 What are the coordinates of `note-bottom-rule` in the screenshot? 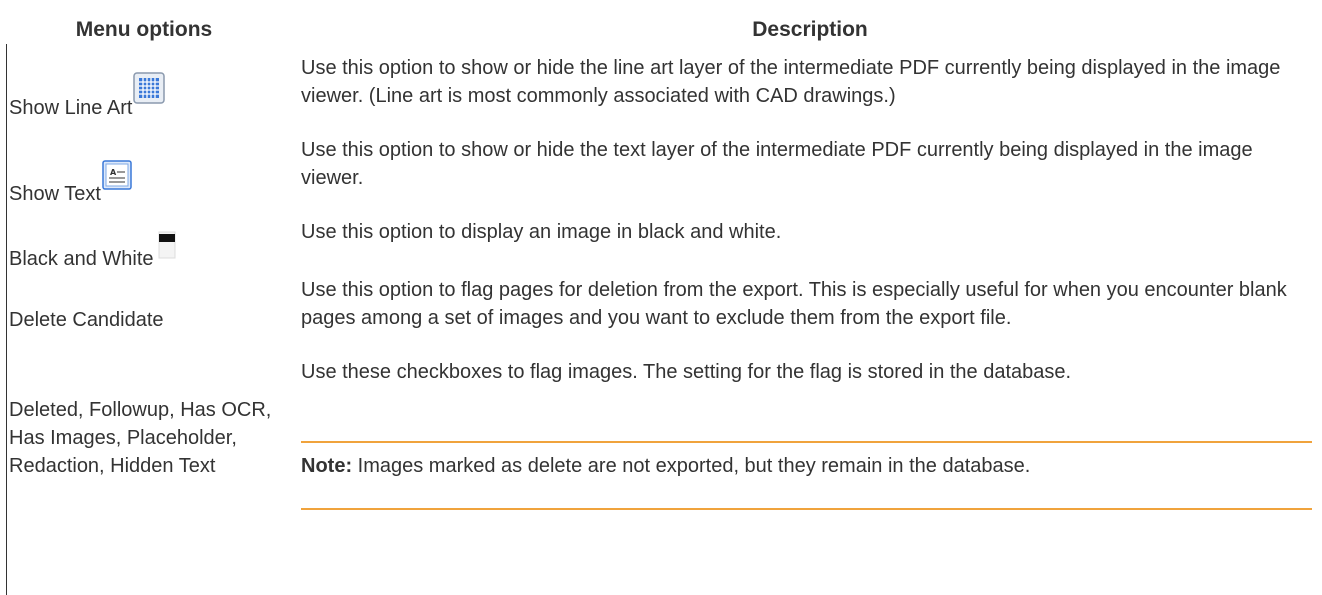 It's located at (806, 509).